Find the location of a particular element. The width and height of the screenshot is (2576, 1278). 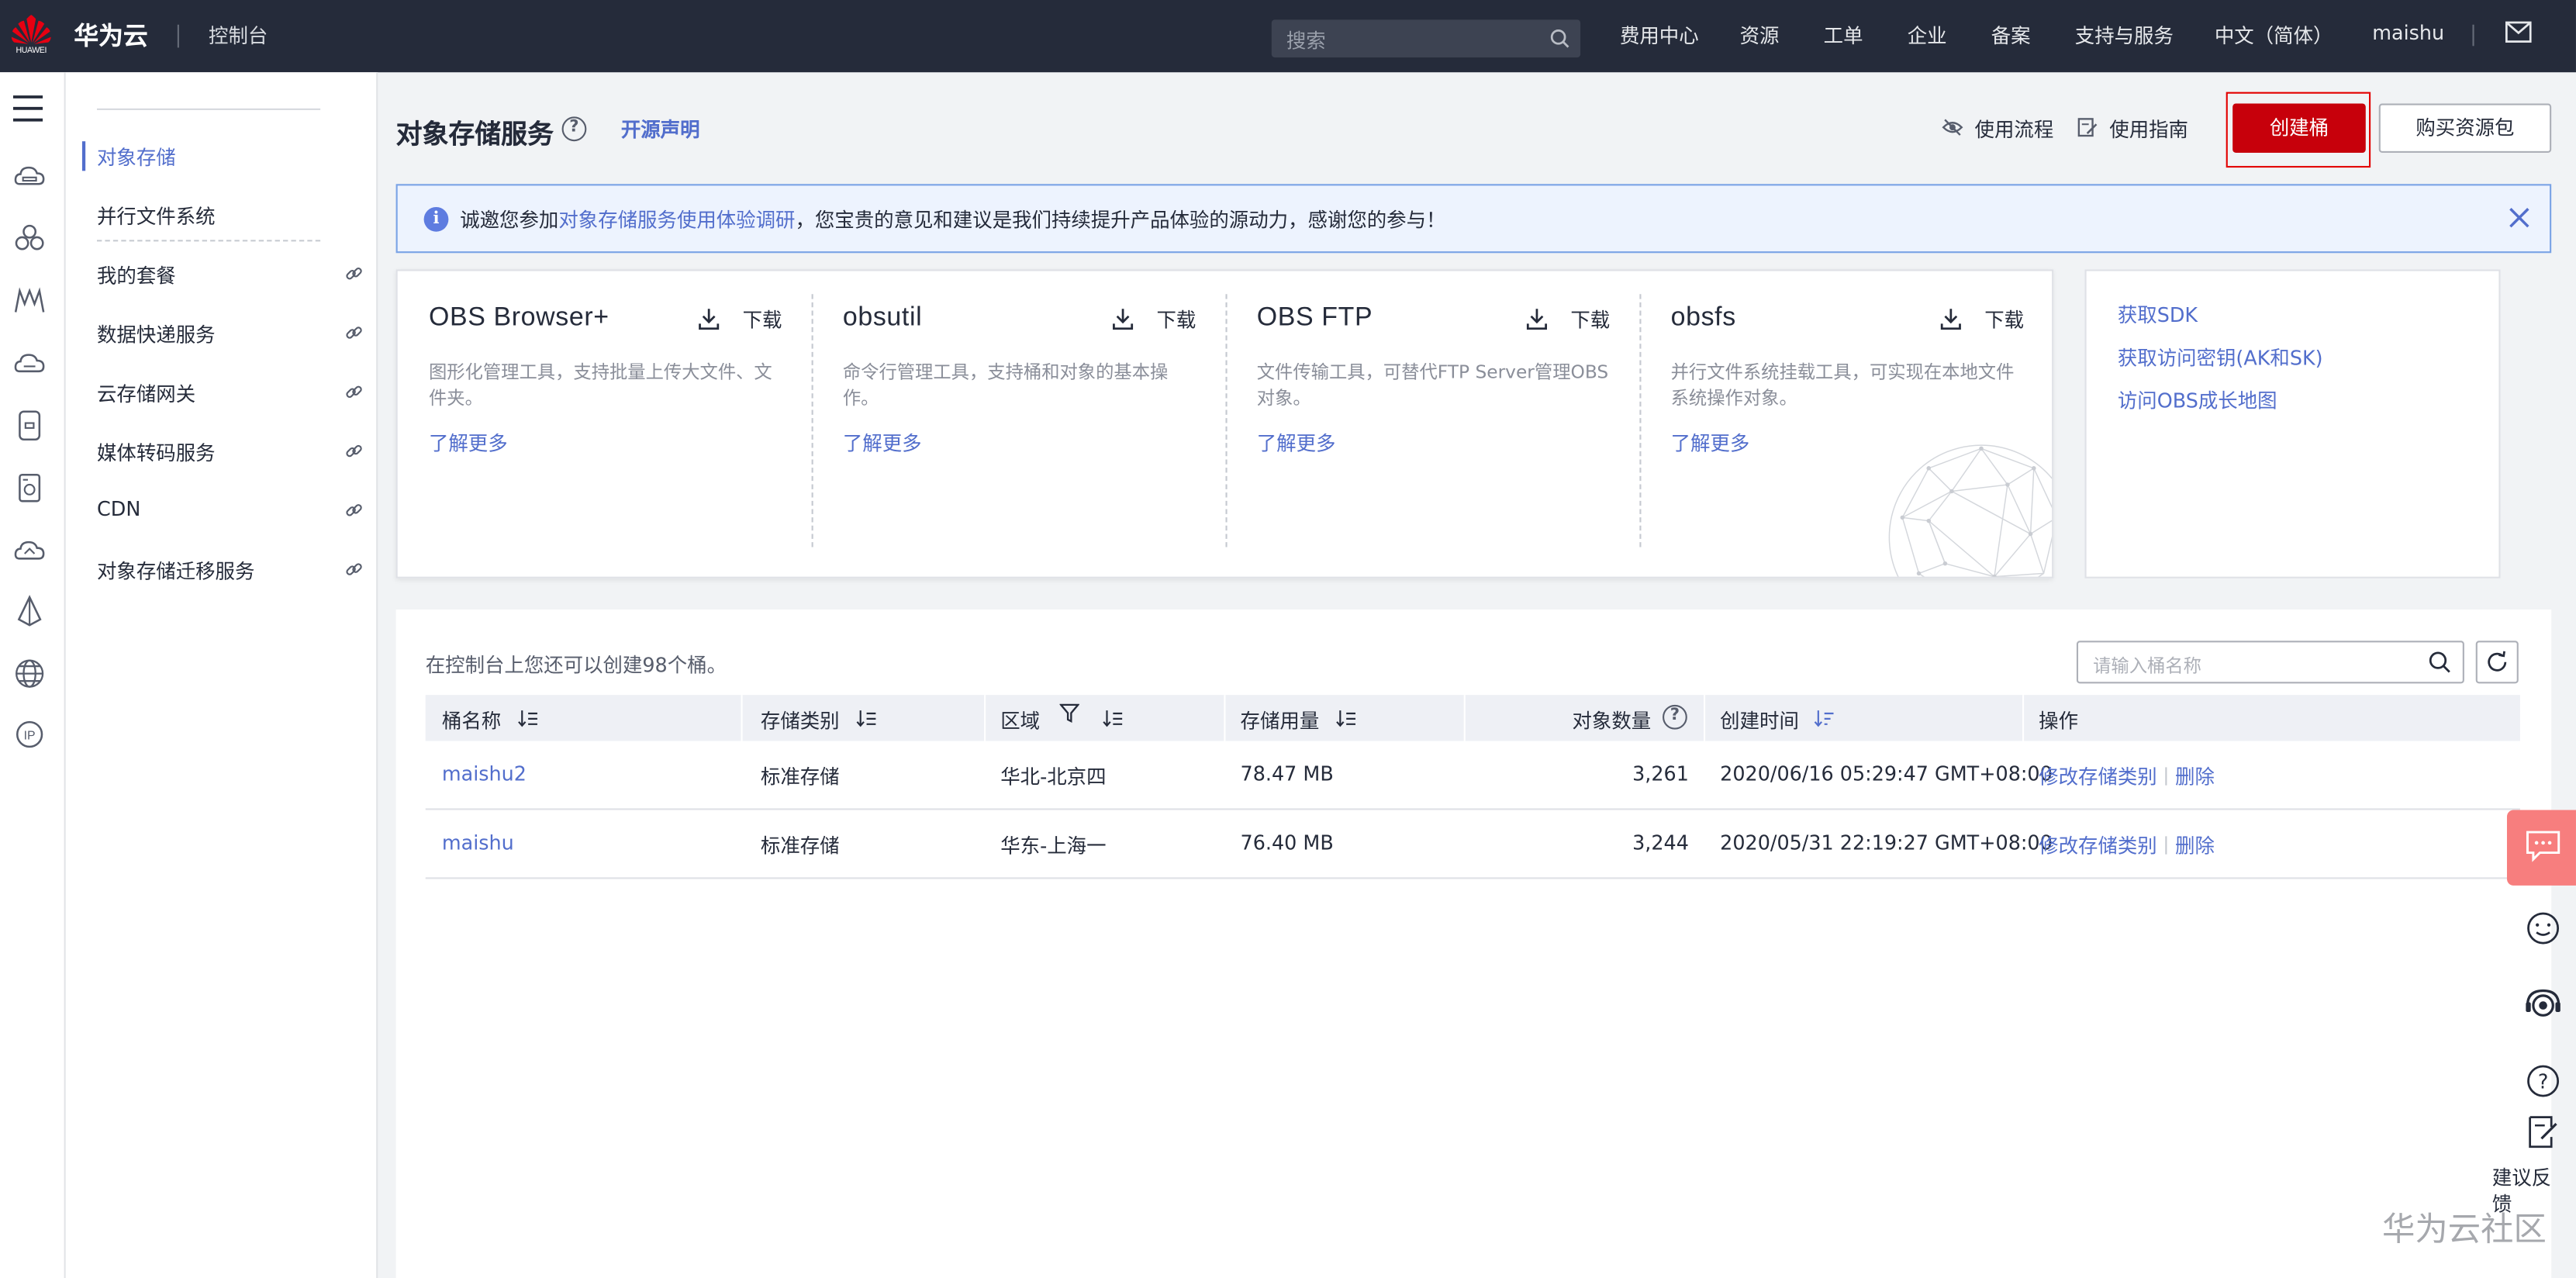

cloud-db-icon is located at coordinates (29, 363).